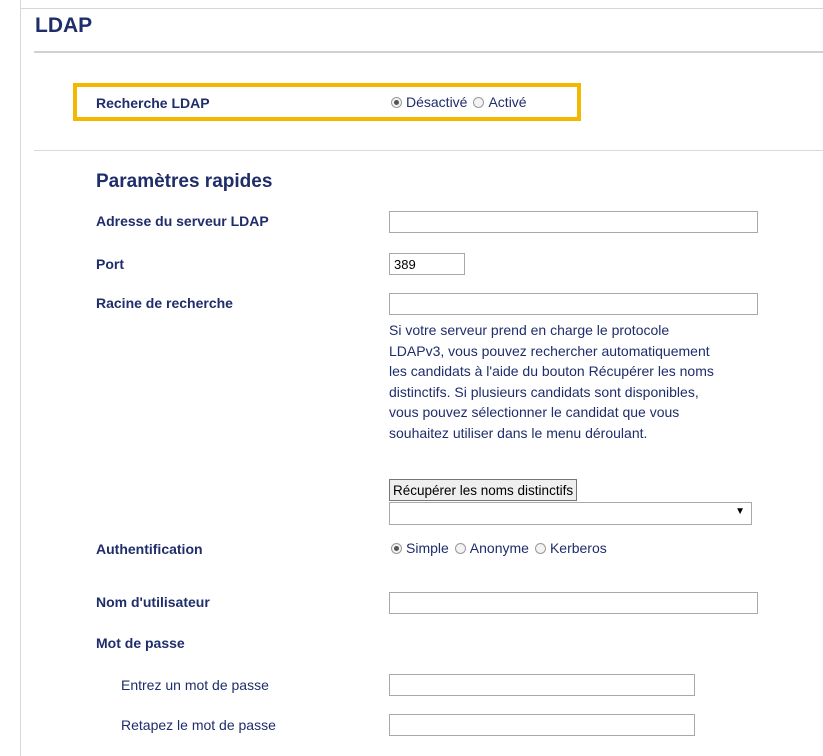 The height and width of the screenshot is (756, 823). What do you see at coordinates (64, 25) in the screenshot?
I see `page-title: LDAP` at bounding box center [64, 25].